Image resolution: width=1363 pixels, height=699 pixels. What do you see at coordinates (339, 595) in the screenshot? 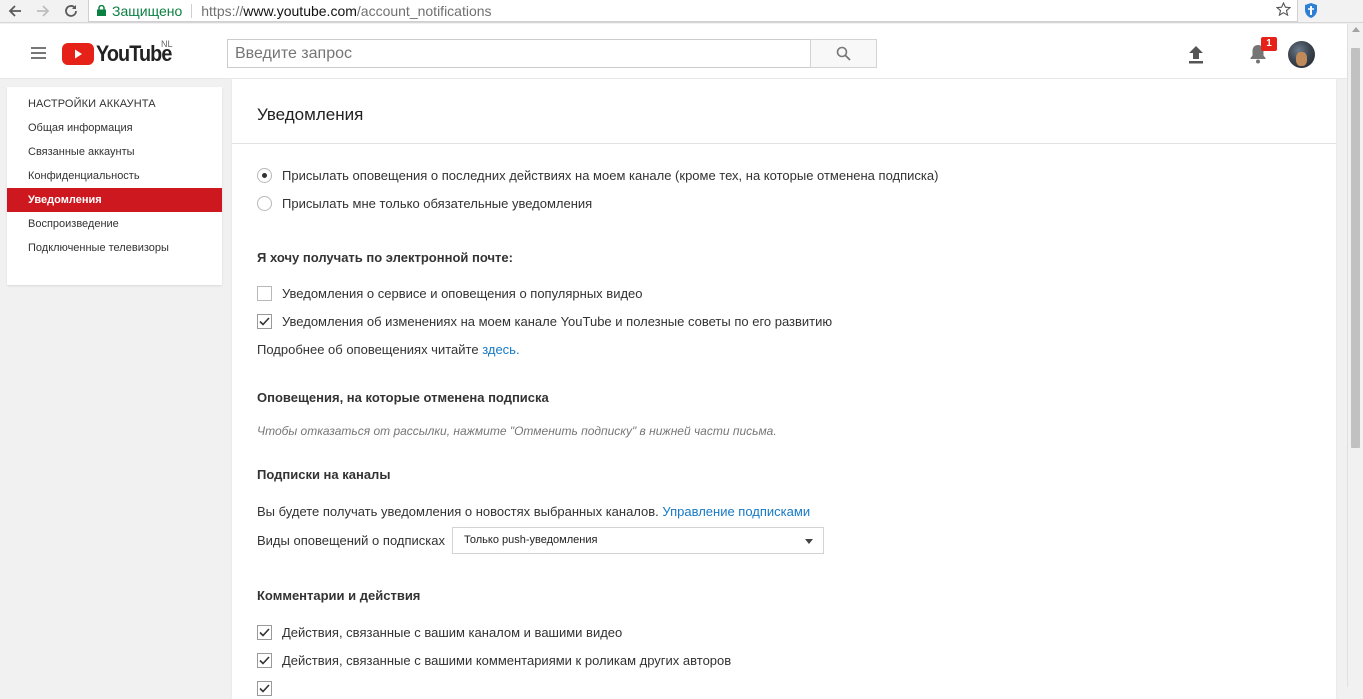
I see `comments-section-title: Комментарии и действия` at bounding box center [339, 595].